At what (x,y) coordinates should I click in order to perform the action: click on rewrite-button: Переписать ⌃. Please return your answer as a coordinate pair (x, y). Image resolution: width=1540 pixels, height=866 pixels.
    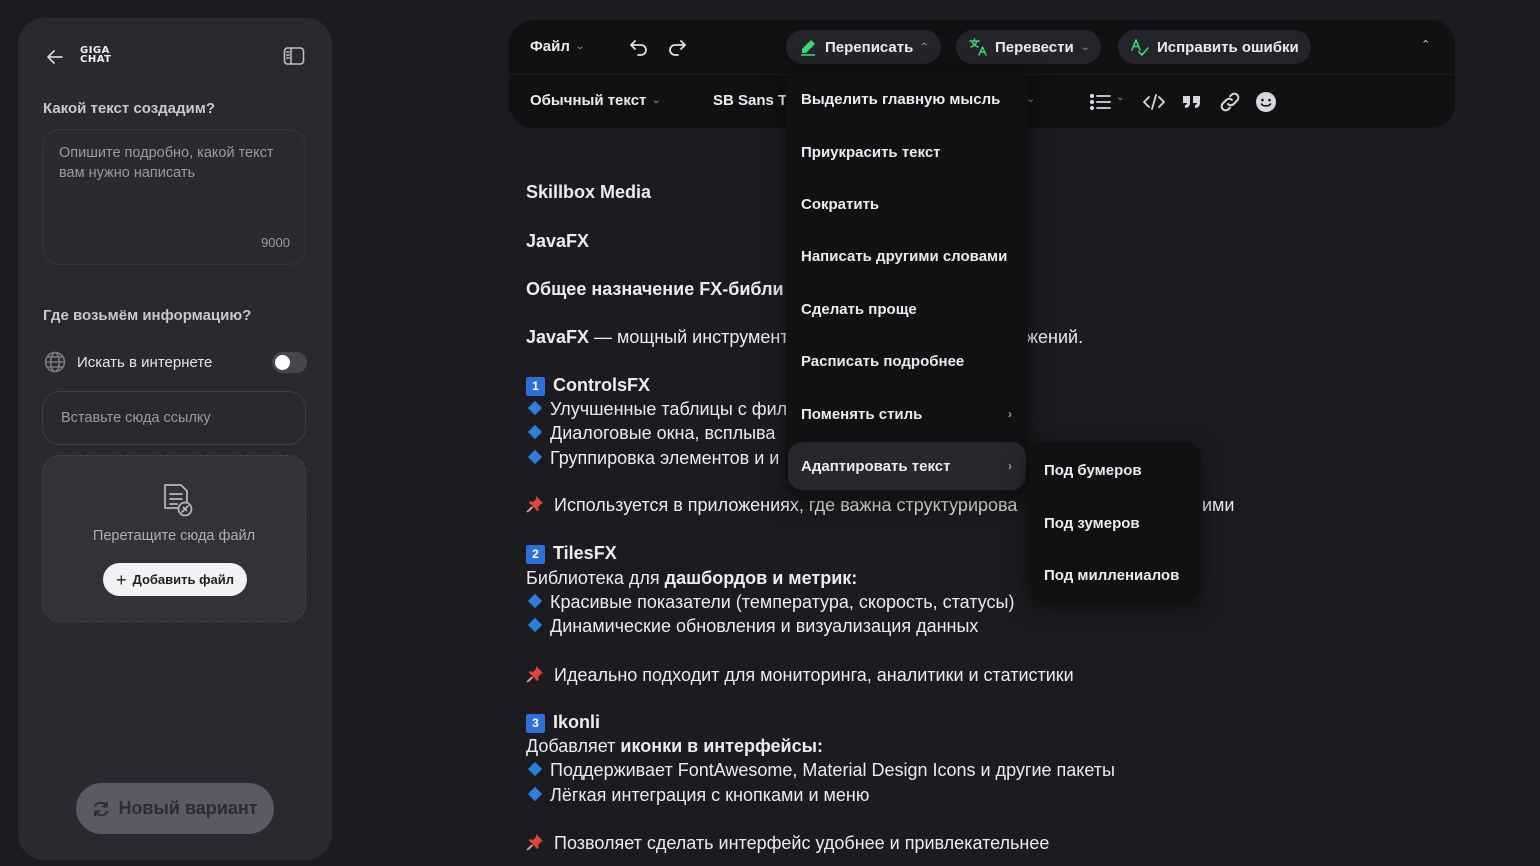
    Looking at the image, I should click on (863, 47).